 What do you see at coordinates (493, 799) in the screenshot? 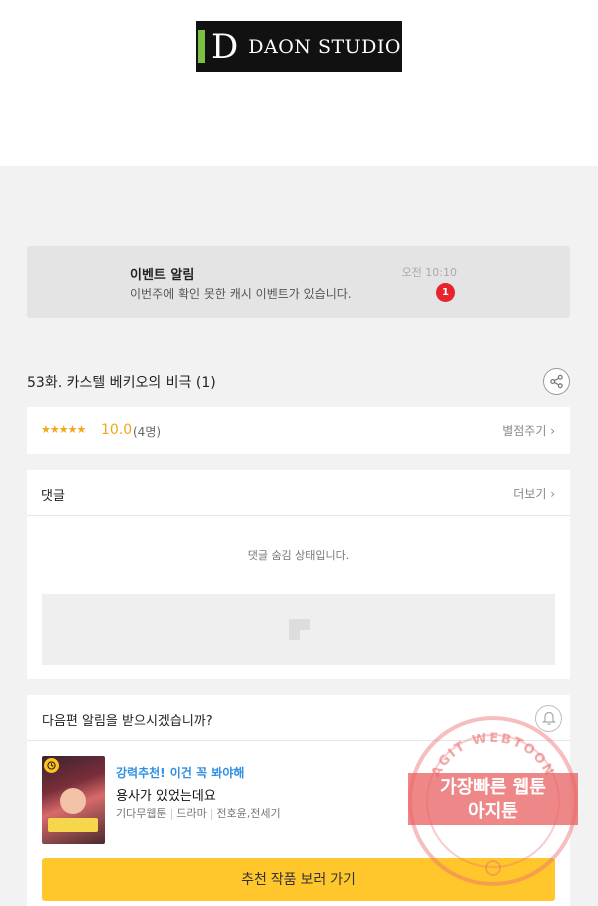
I see `watermark-band: 가장빠른 웹툰 아지툰` at bounding box center [493, 799].